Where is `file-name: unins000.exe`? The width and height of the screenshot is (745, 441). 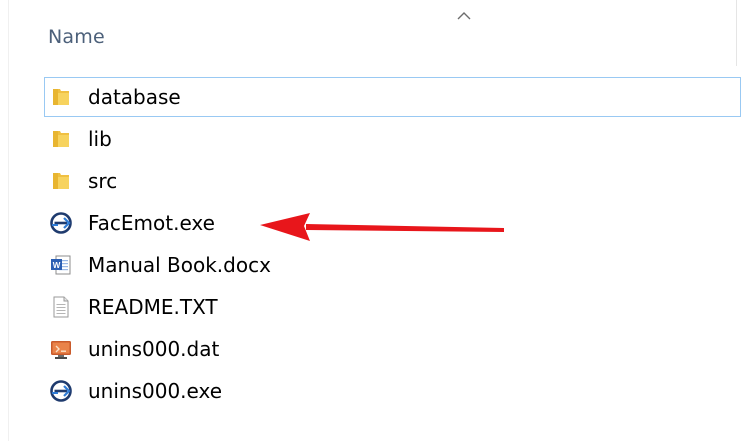 file-name: unins000.exe is located at coordinates (155, 391).